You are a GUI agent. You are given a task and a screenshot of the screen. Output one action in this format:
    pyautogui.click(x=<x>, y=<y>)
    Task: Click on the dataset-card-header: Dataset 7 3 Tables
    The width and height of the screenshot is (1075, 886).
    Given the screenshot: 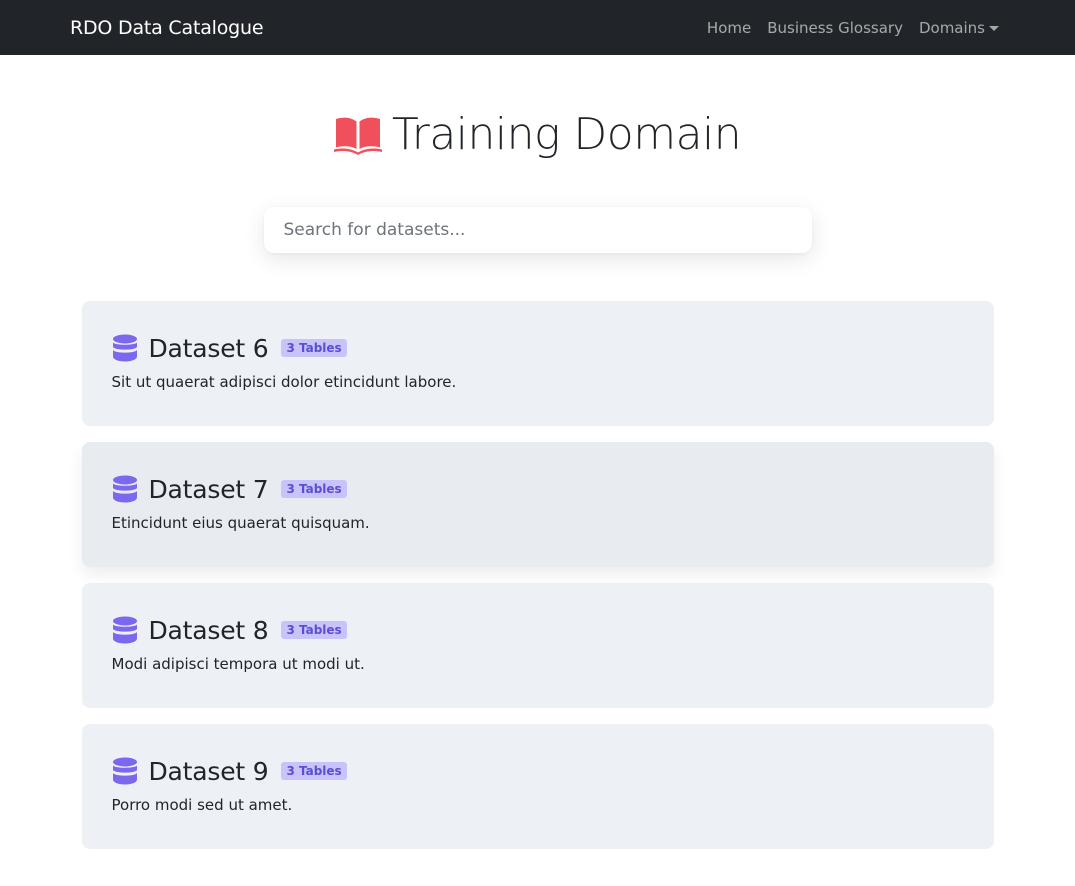 What is the action you would take?
    pyautogui.click(x=538, y=489)
    